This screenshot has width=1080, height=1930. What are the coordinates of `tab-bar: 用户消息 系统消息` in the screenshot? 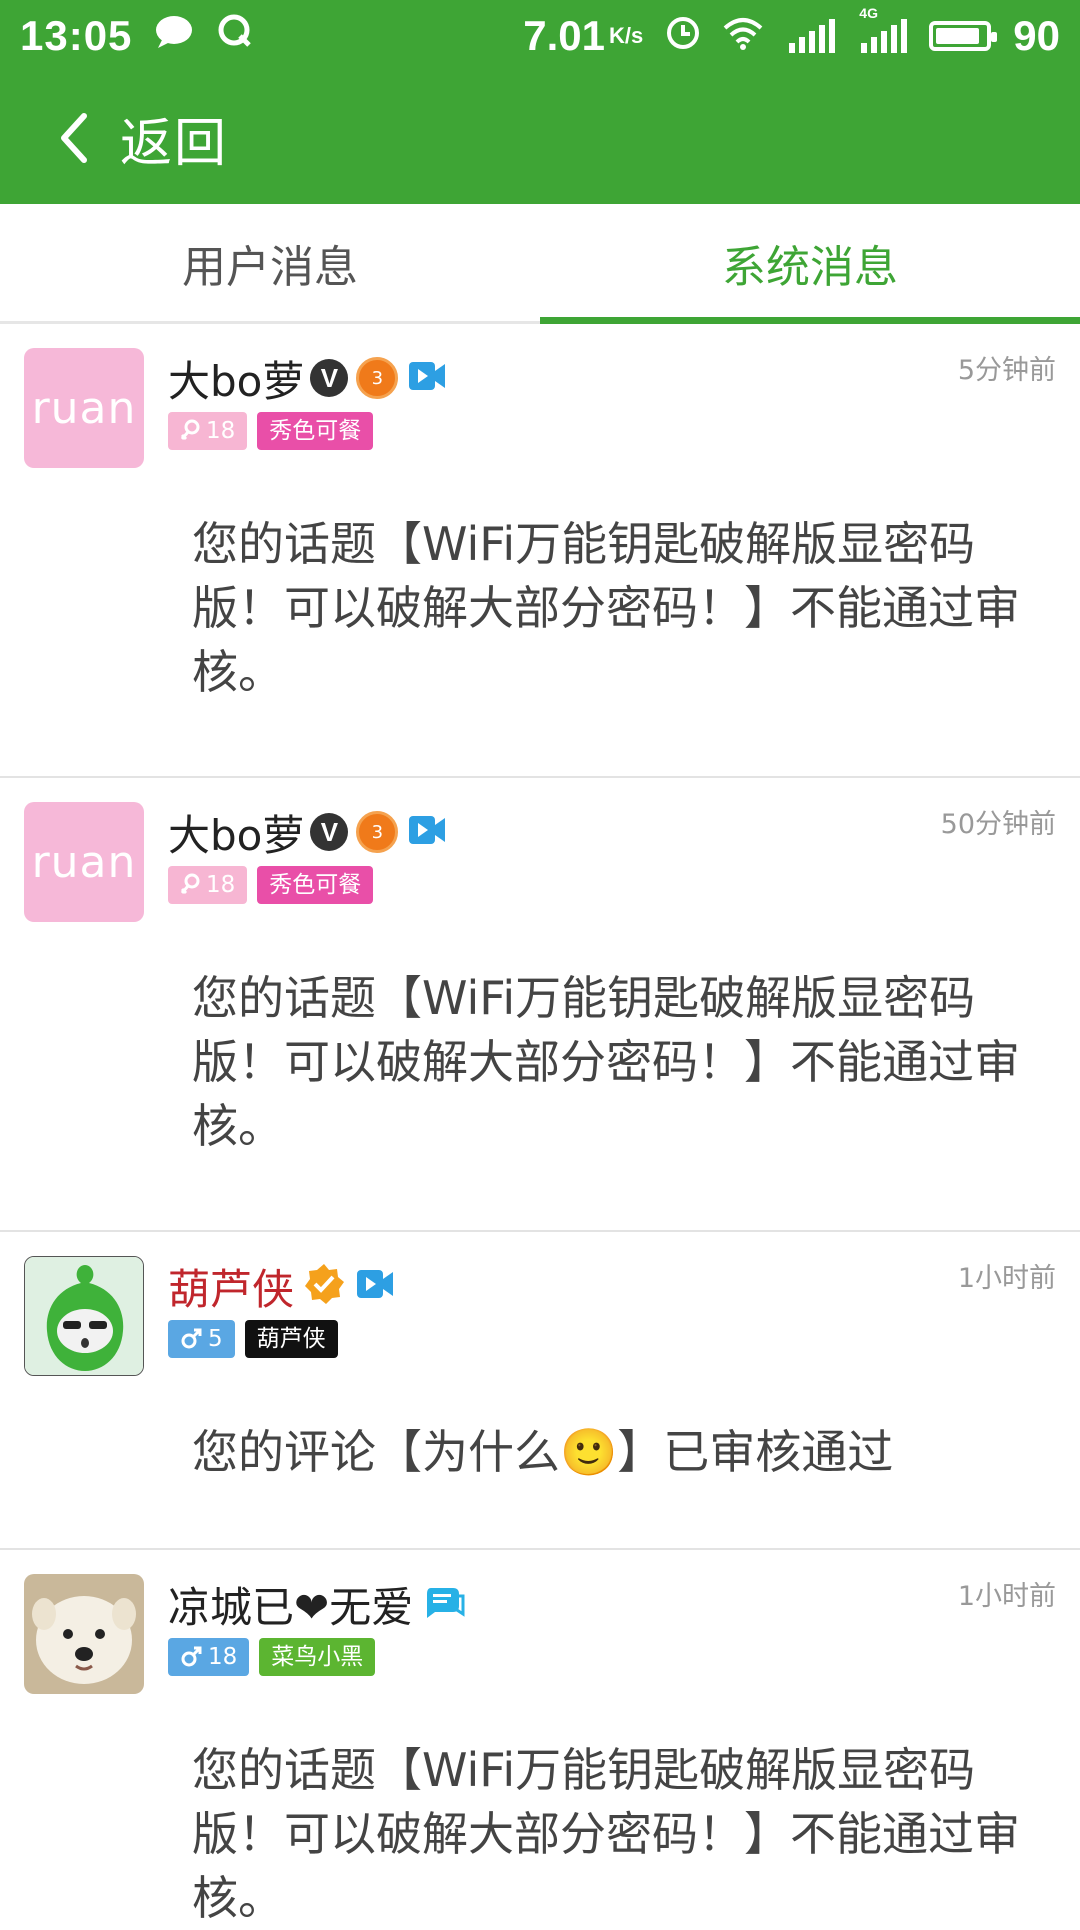 It's located at (540, 264).